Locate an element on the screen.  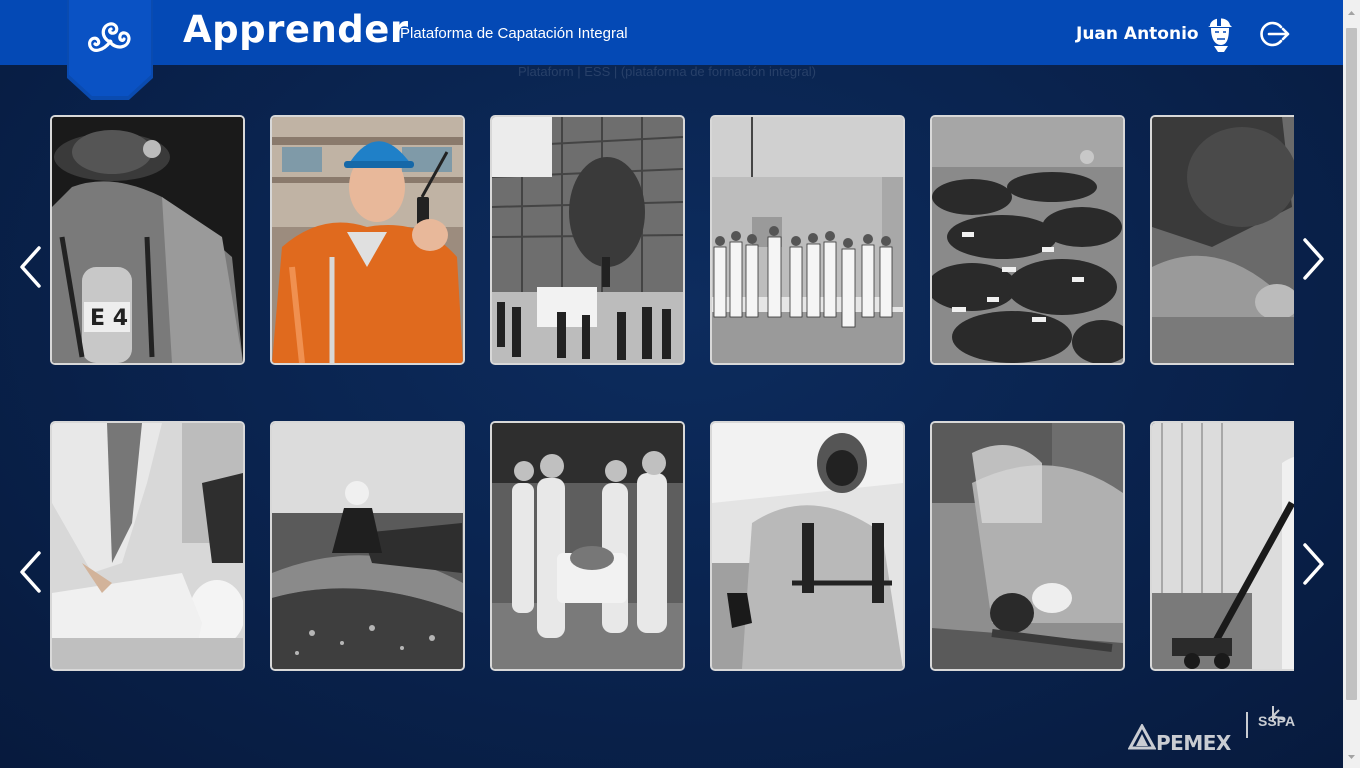
row2-prev-arrow is located at coordinates (30, 572).